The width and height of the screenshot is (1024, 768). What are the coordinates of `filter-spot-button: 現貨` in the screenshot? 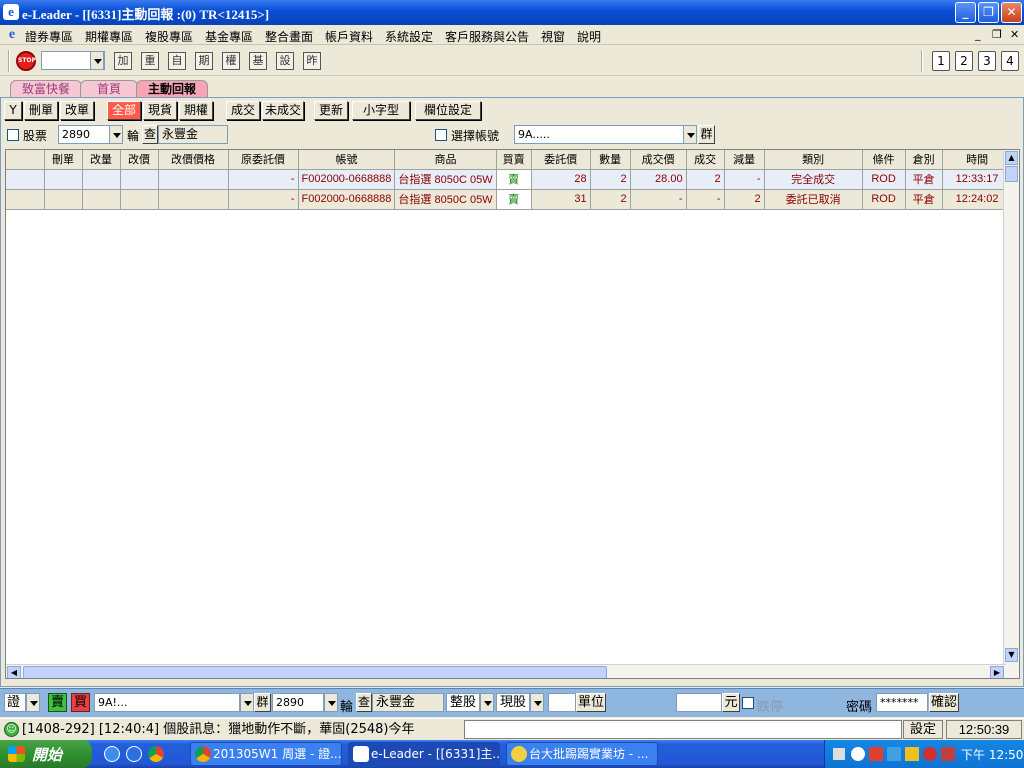 It's located at (160, 110).